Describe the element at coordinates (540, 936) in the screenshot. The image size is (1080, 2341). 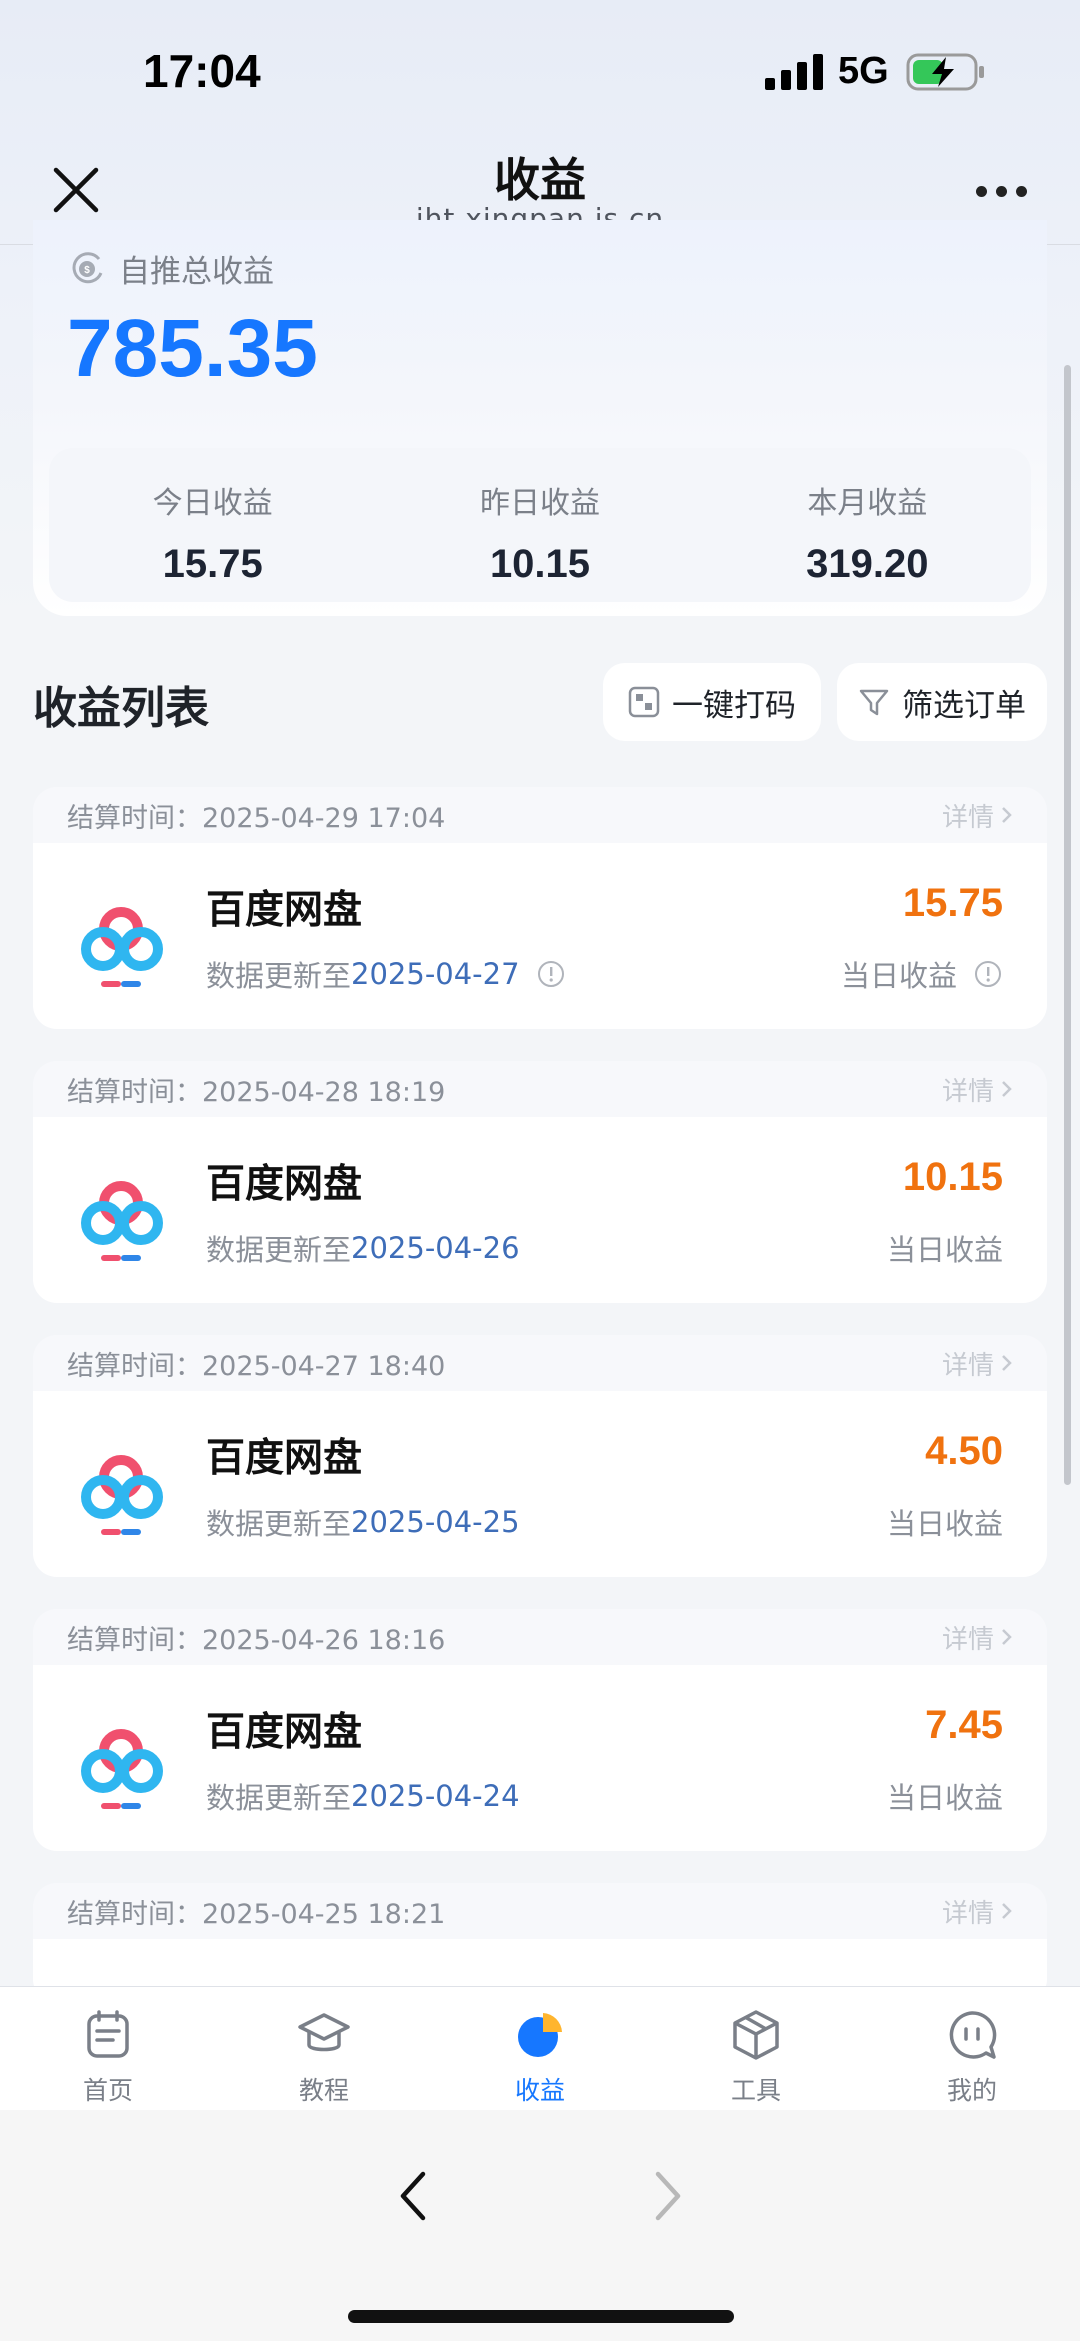
I see `record-body: 百度网盘 数据更新至 2025-04-27 15.75 当日收益` at that location.